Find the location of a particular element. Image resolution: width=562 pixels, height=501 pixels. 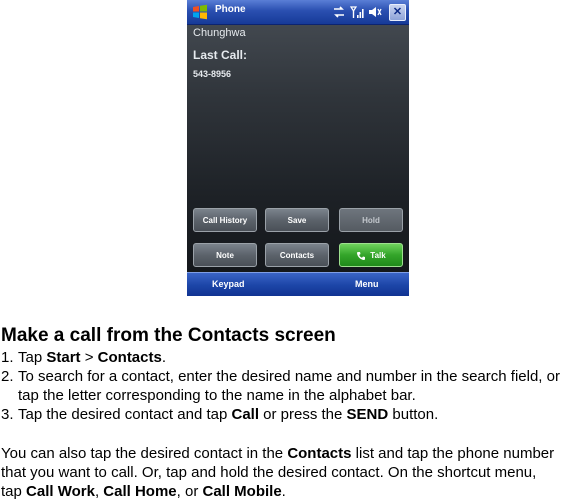

list-item: 1. Tap Start > Contacts. is located at coordinates (281, 357).